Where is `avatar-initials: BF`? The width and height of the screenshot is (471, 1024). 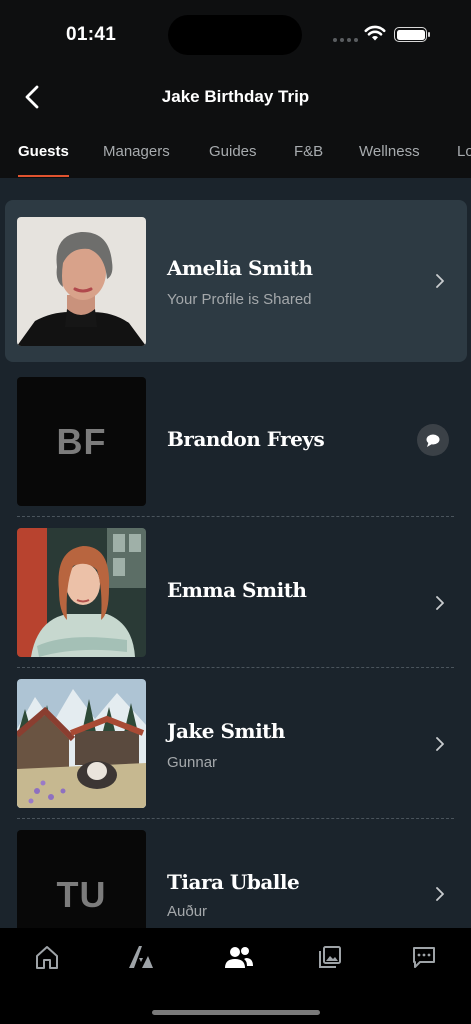
avatar-initials: BF is located at coordinates (81, 441).